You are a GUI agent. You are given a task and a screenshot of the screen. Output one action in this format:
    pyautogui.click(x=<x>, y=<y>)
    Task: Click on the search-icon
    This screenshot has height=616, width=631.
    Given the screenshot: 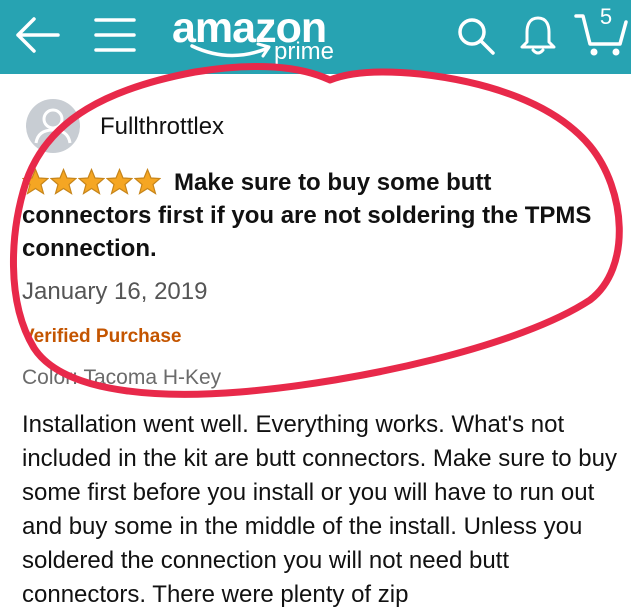 What is the action you would take?
    pyautogui.click(x=476, y=36)
    